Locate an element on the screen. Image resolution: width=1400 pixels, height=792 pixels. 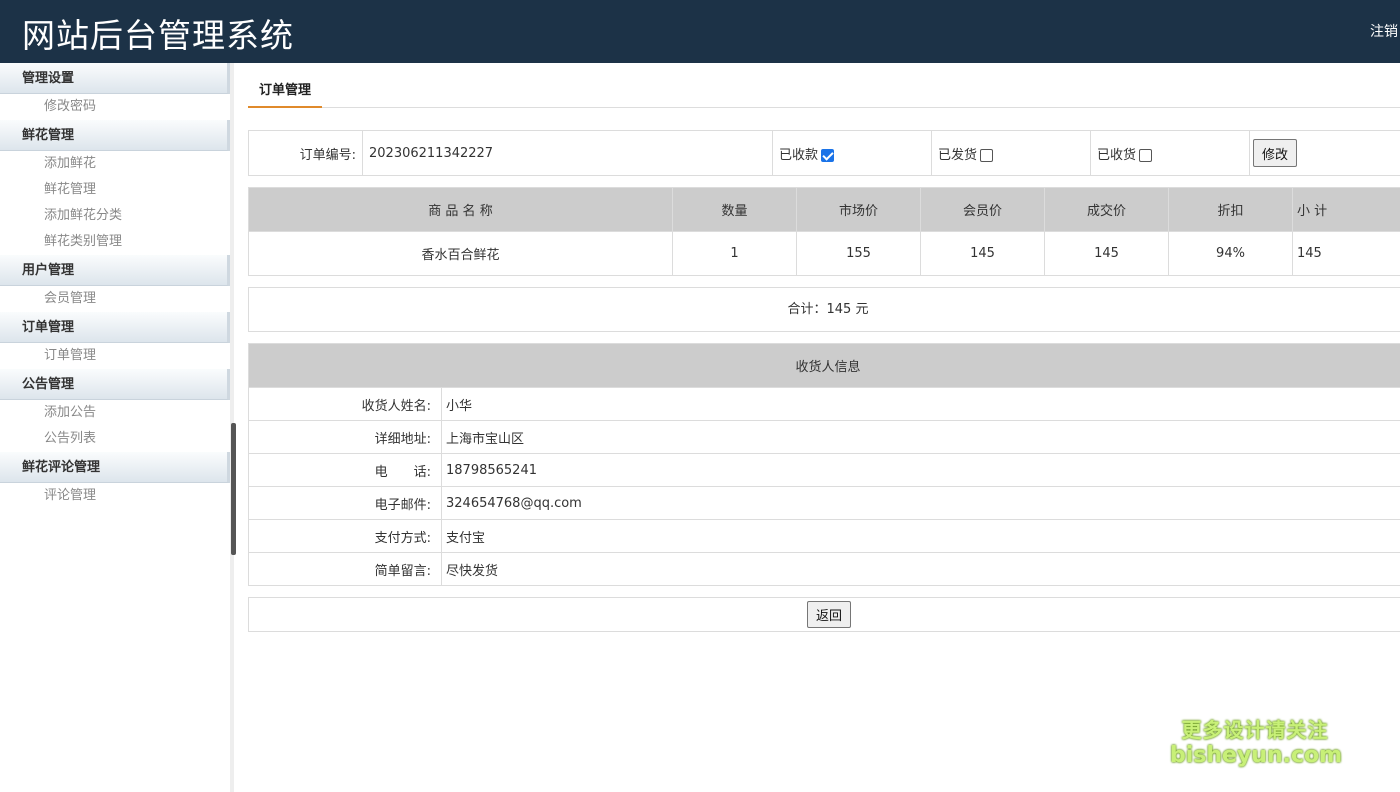
col-subtotal: 小 计 is located at coordinates (1346, 209).